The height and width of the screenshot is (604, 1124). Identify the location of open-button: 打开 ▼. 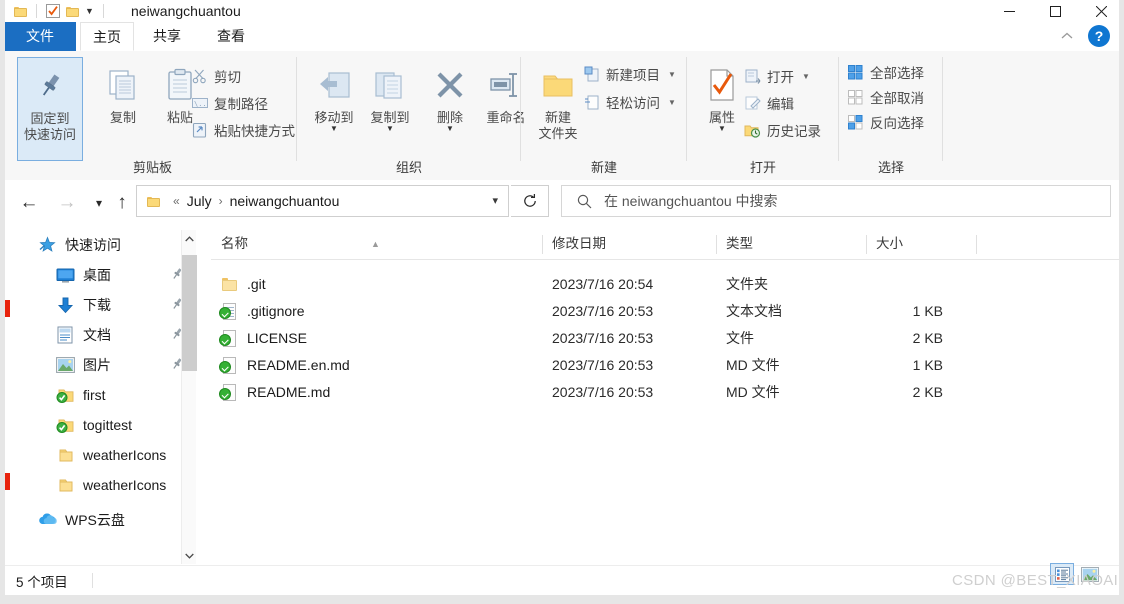
(777, 76).